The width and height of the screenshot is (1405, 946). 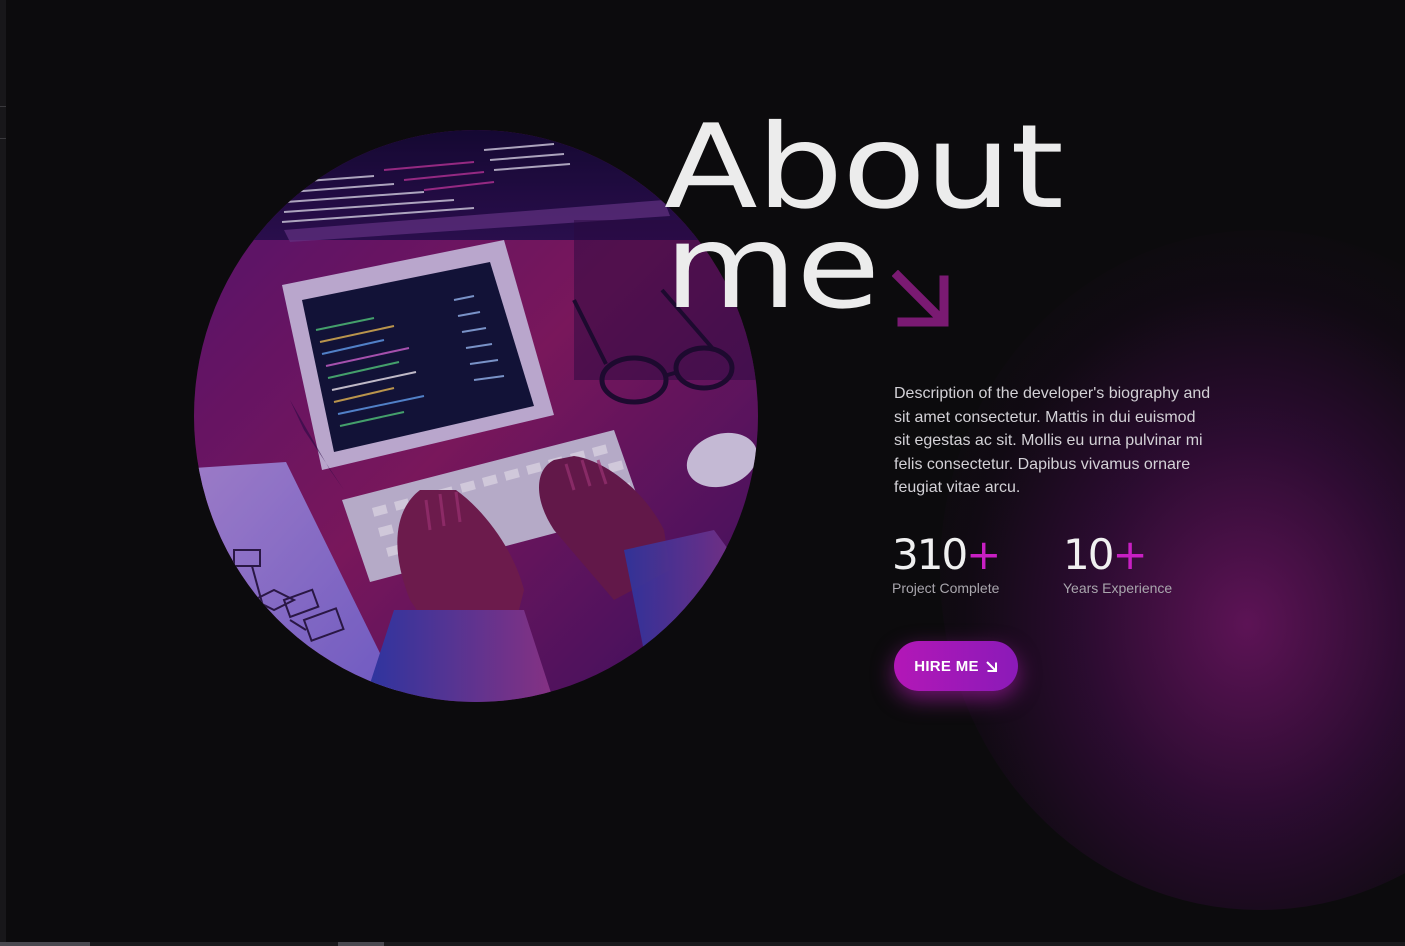 What do you see at coordinates (946, 666) in the screenshot?
I see `hire-me-label: HIRE ME` at bounding box center [946, 666].